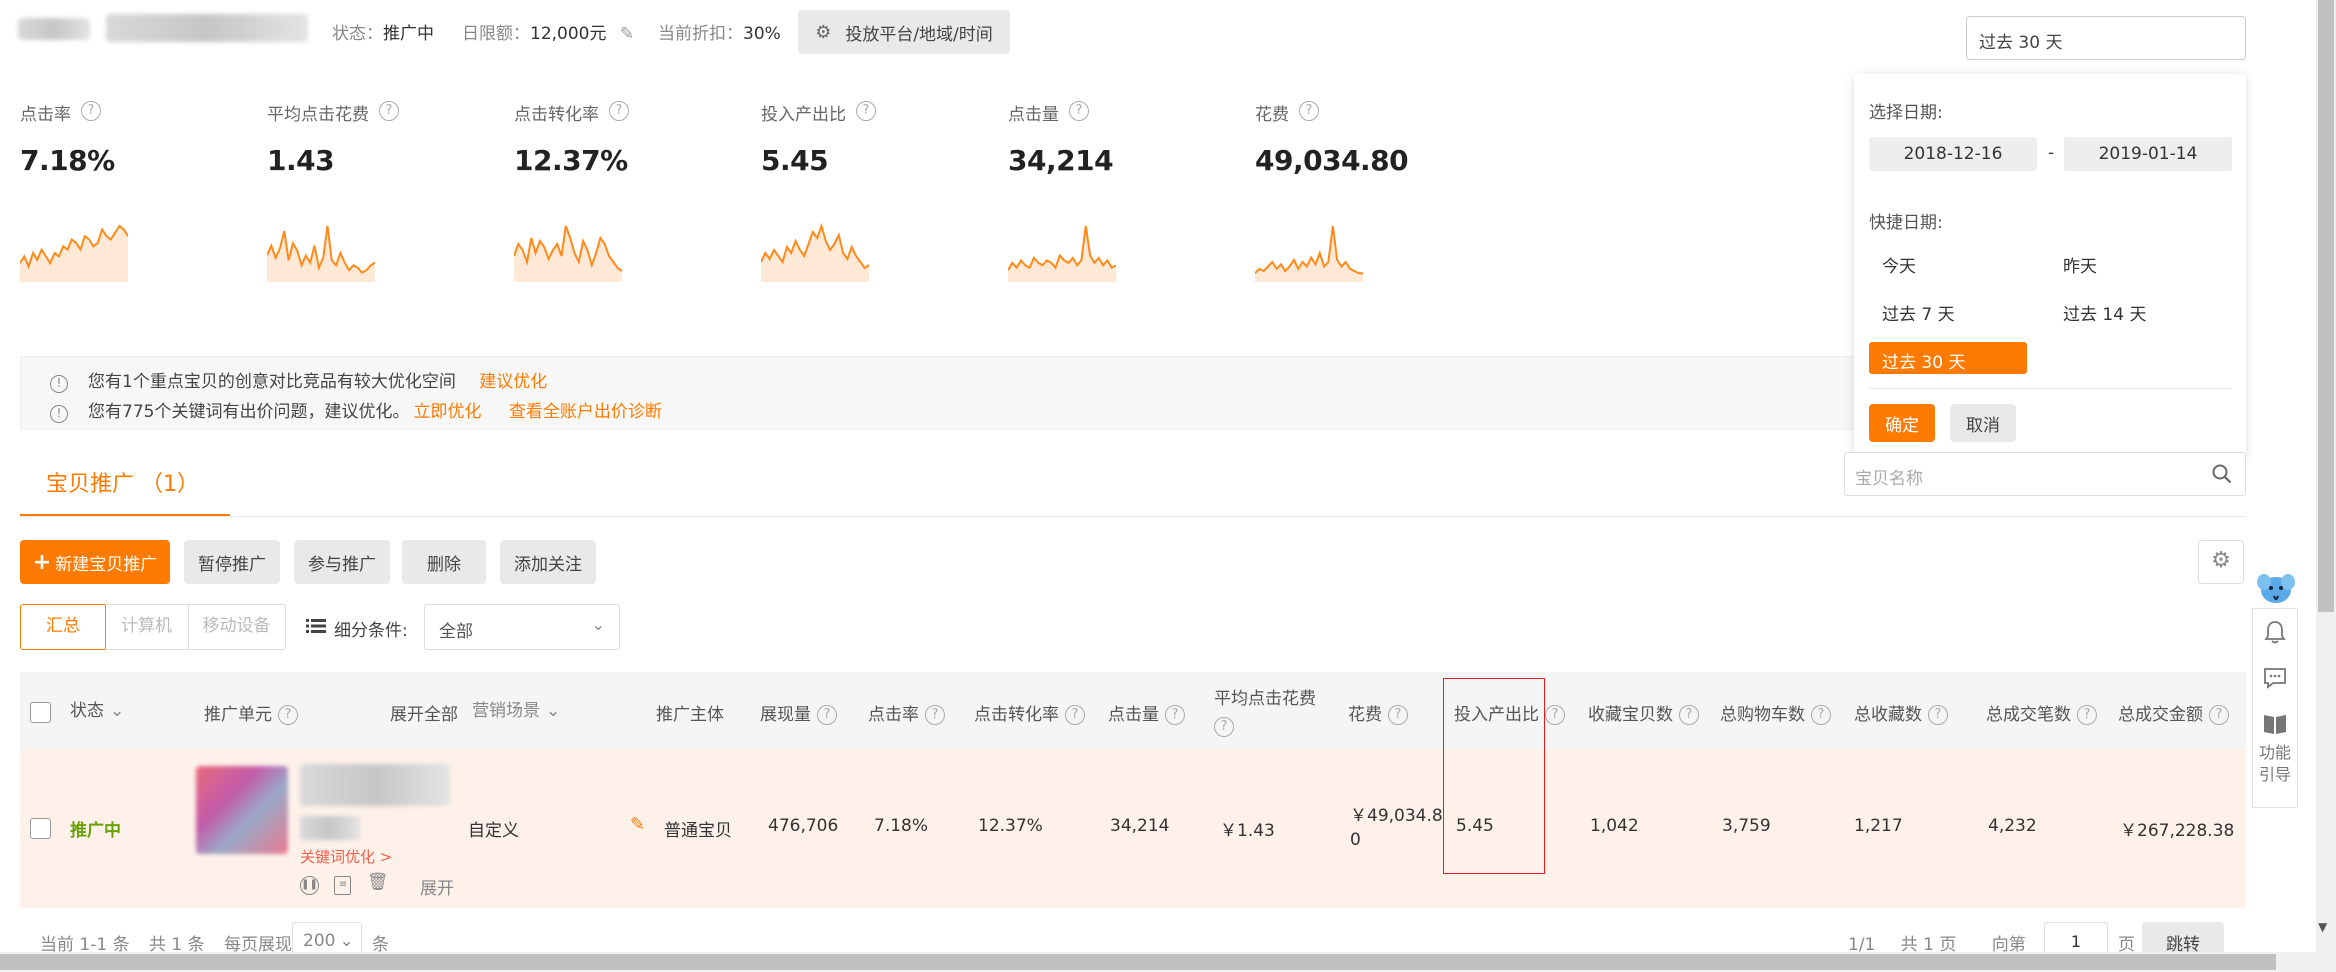  Describe the element at coordinates (496, 34) in the screenshot. I see `daily-limit-label: 日限额：` at that location.